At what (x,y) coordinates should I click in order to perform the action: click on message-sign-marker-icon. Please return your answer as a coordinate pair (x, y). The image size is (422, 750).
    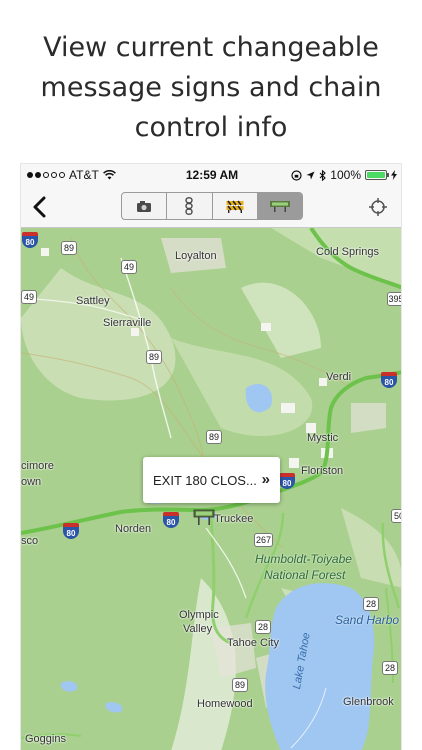
    Looking at the image, I should click on (204, 517).